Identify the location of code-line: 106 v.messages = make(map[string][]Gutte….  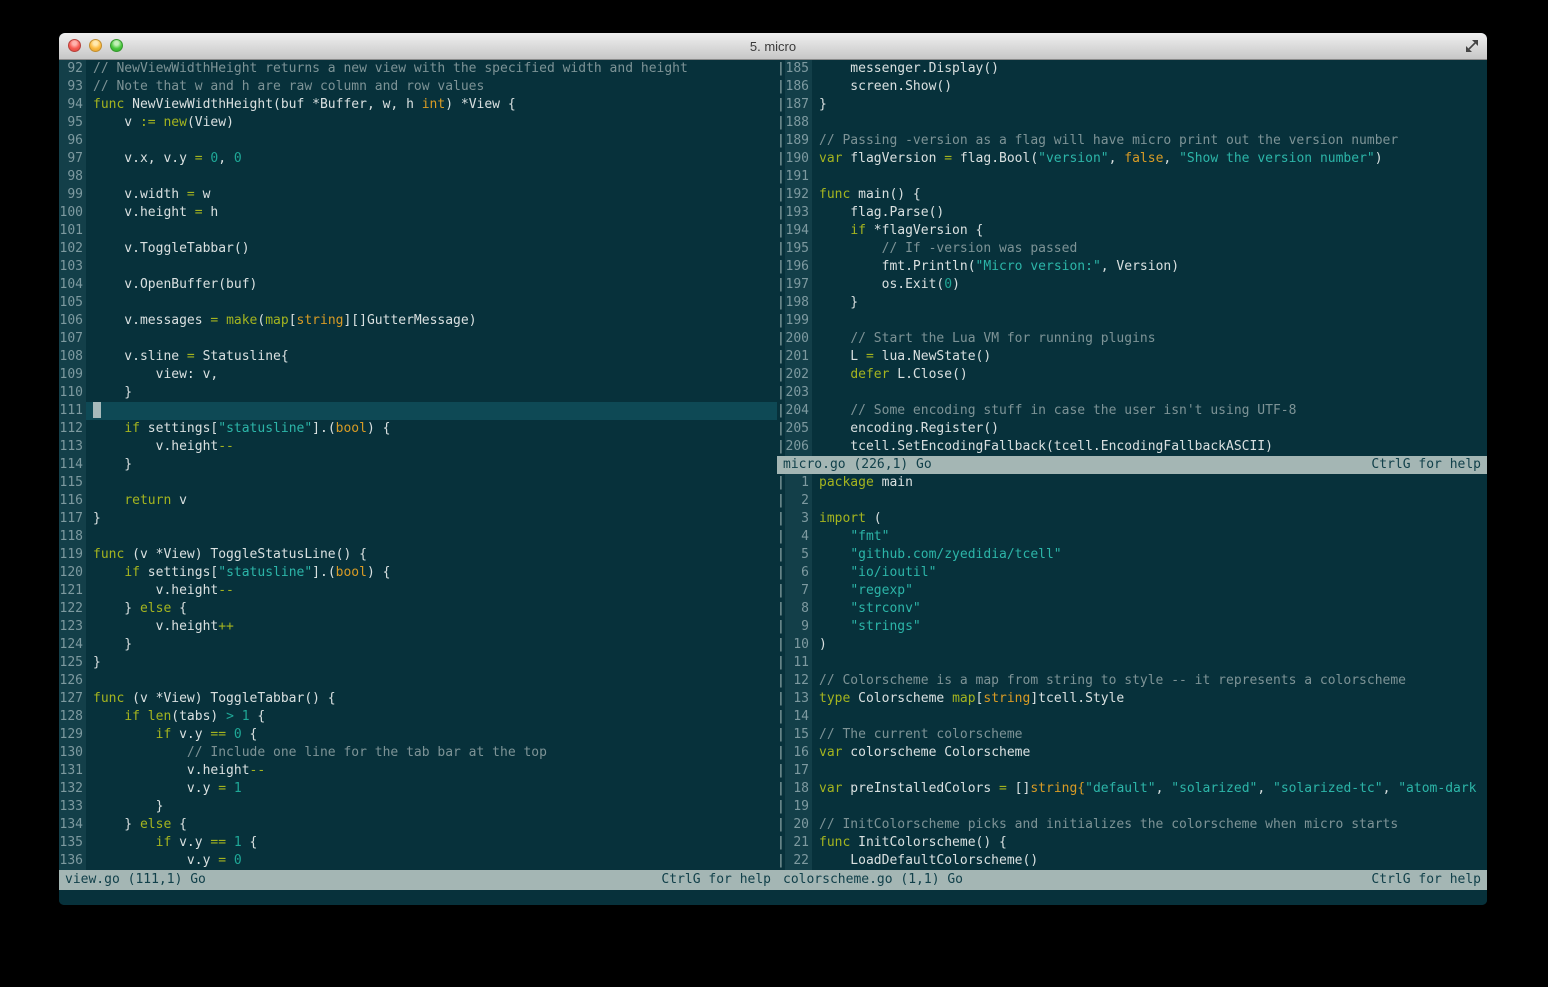
(418, 321).